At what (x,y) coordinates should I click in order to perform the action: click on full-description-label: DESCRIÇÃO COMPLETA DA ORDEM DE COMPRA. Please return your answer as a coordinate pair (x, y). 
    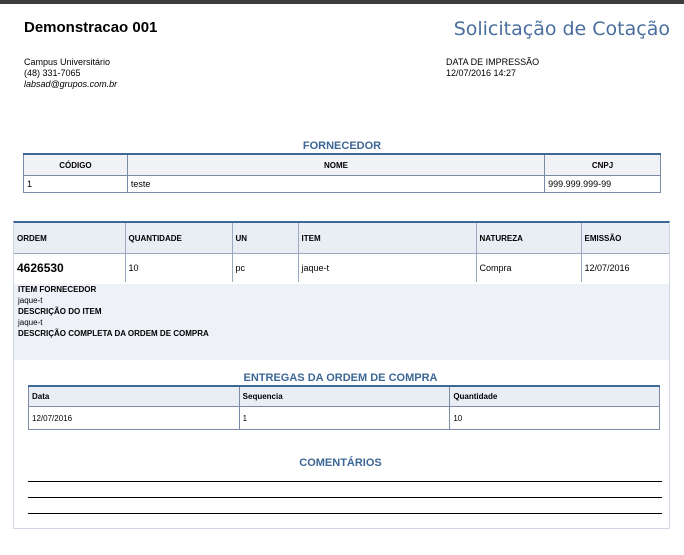
    Looking at the image, I should click on (113, 333).